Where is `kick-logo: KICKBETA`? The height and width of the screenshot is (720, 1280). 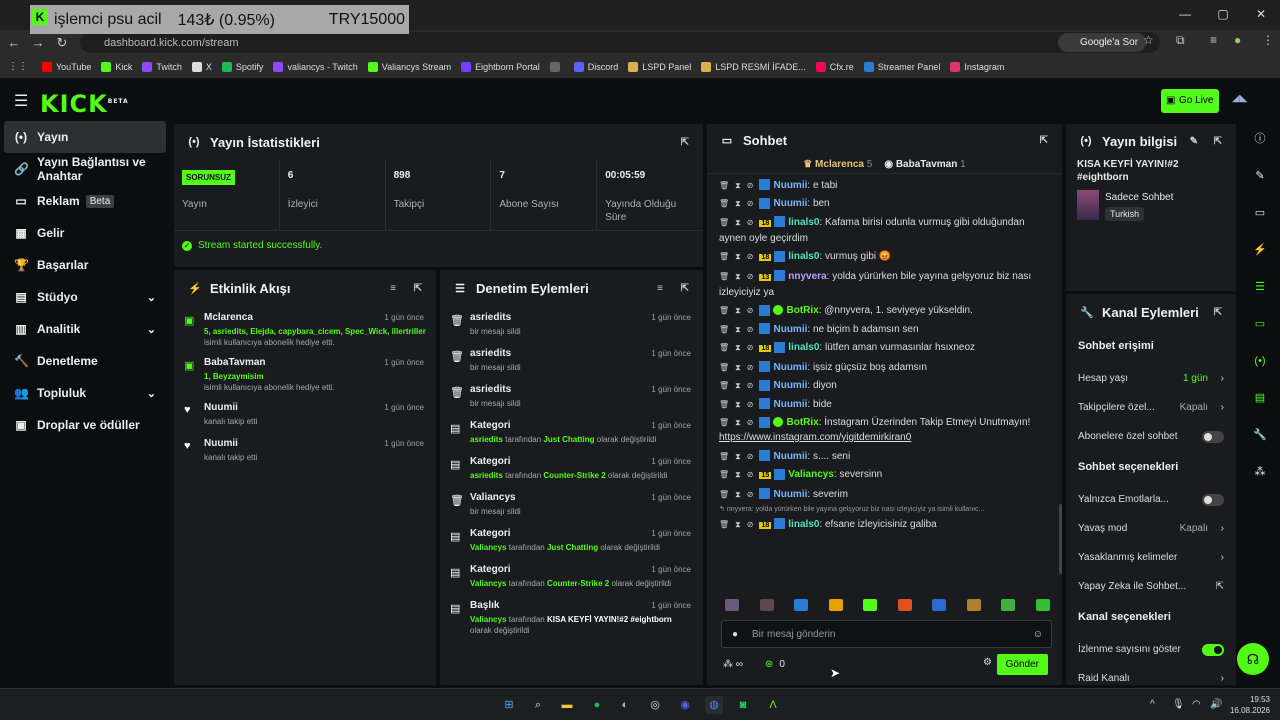
kick-logo: KICKBETA is located at coordinates (84, 104).